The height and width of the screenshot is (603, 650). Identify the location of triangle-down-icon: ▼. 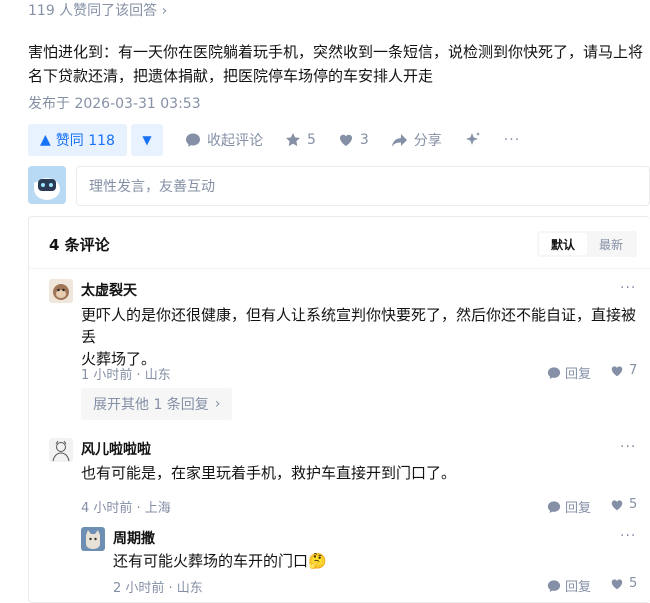
(147, 140).